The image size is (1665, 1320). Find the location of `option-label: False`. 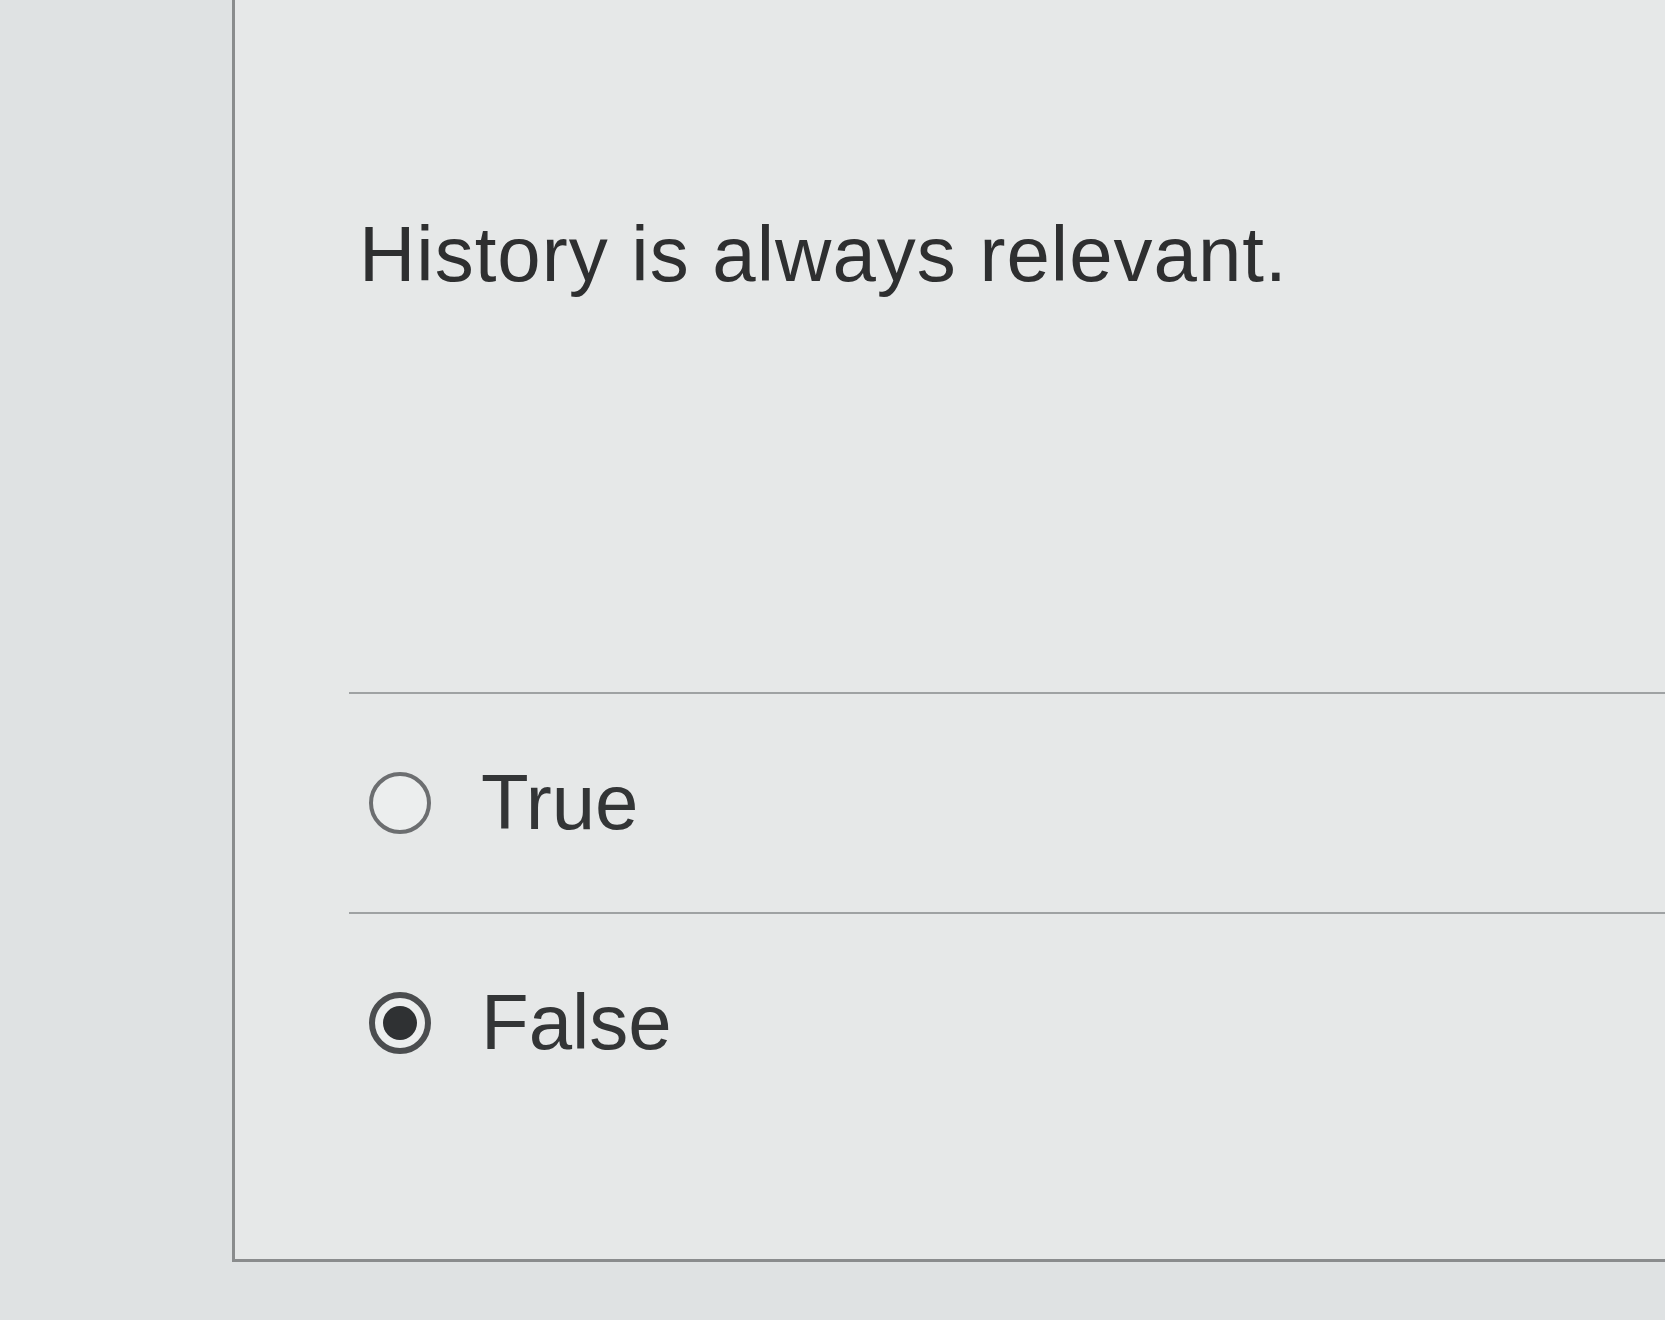

option-label: False is located at coordinates (576, 1022).